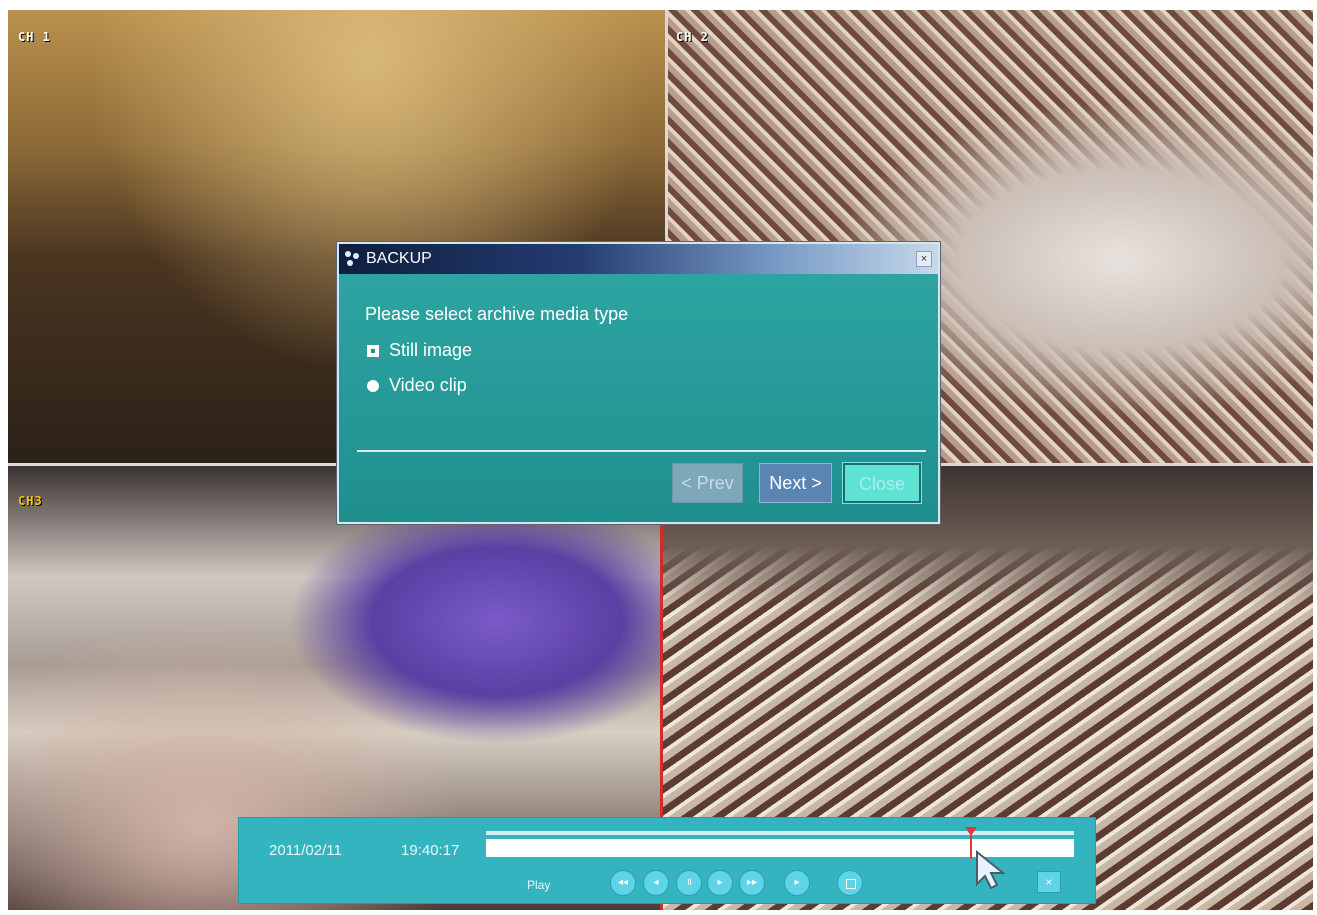 The width and height of the screenshot is (1317, 915). Describe the element at coordinates (34, 37) in the screenshot. I see `camera-label-ch1: CH 1` at that location.